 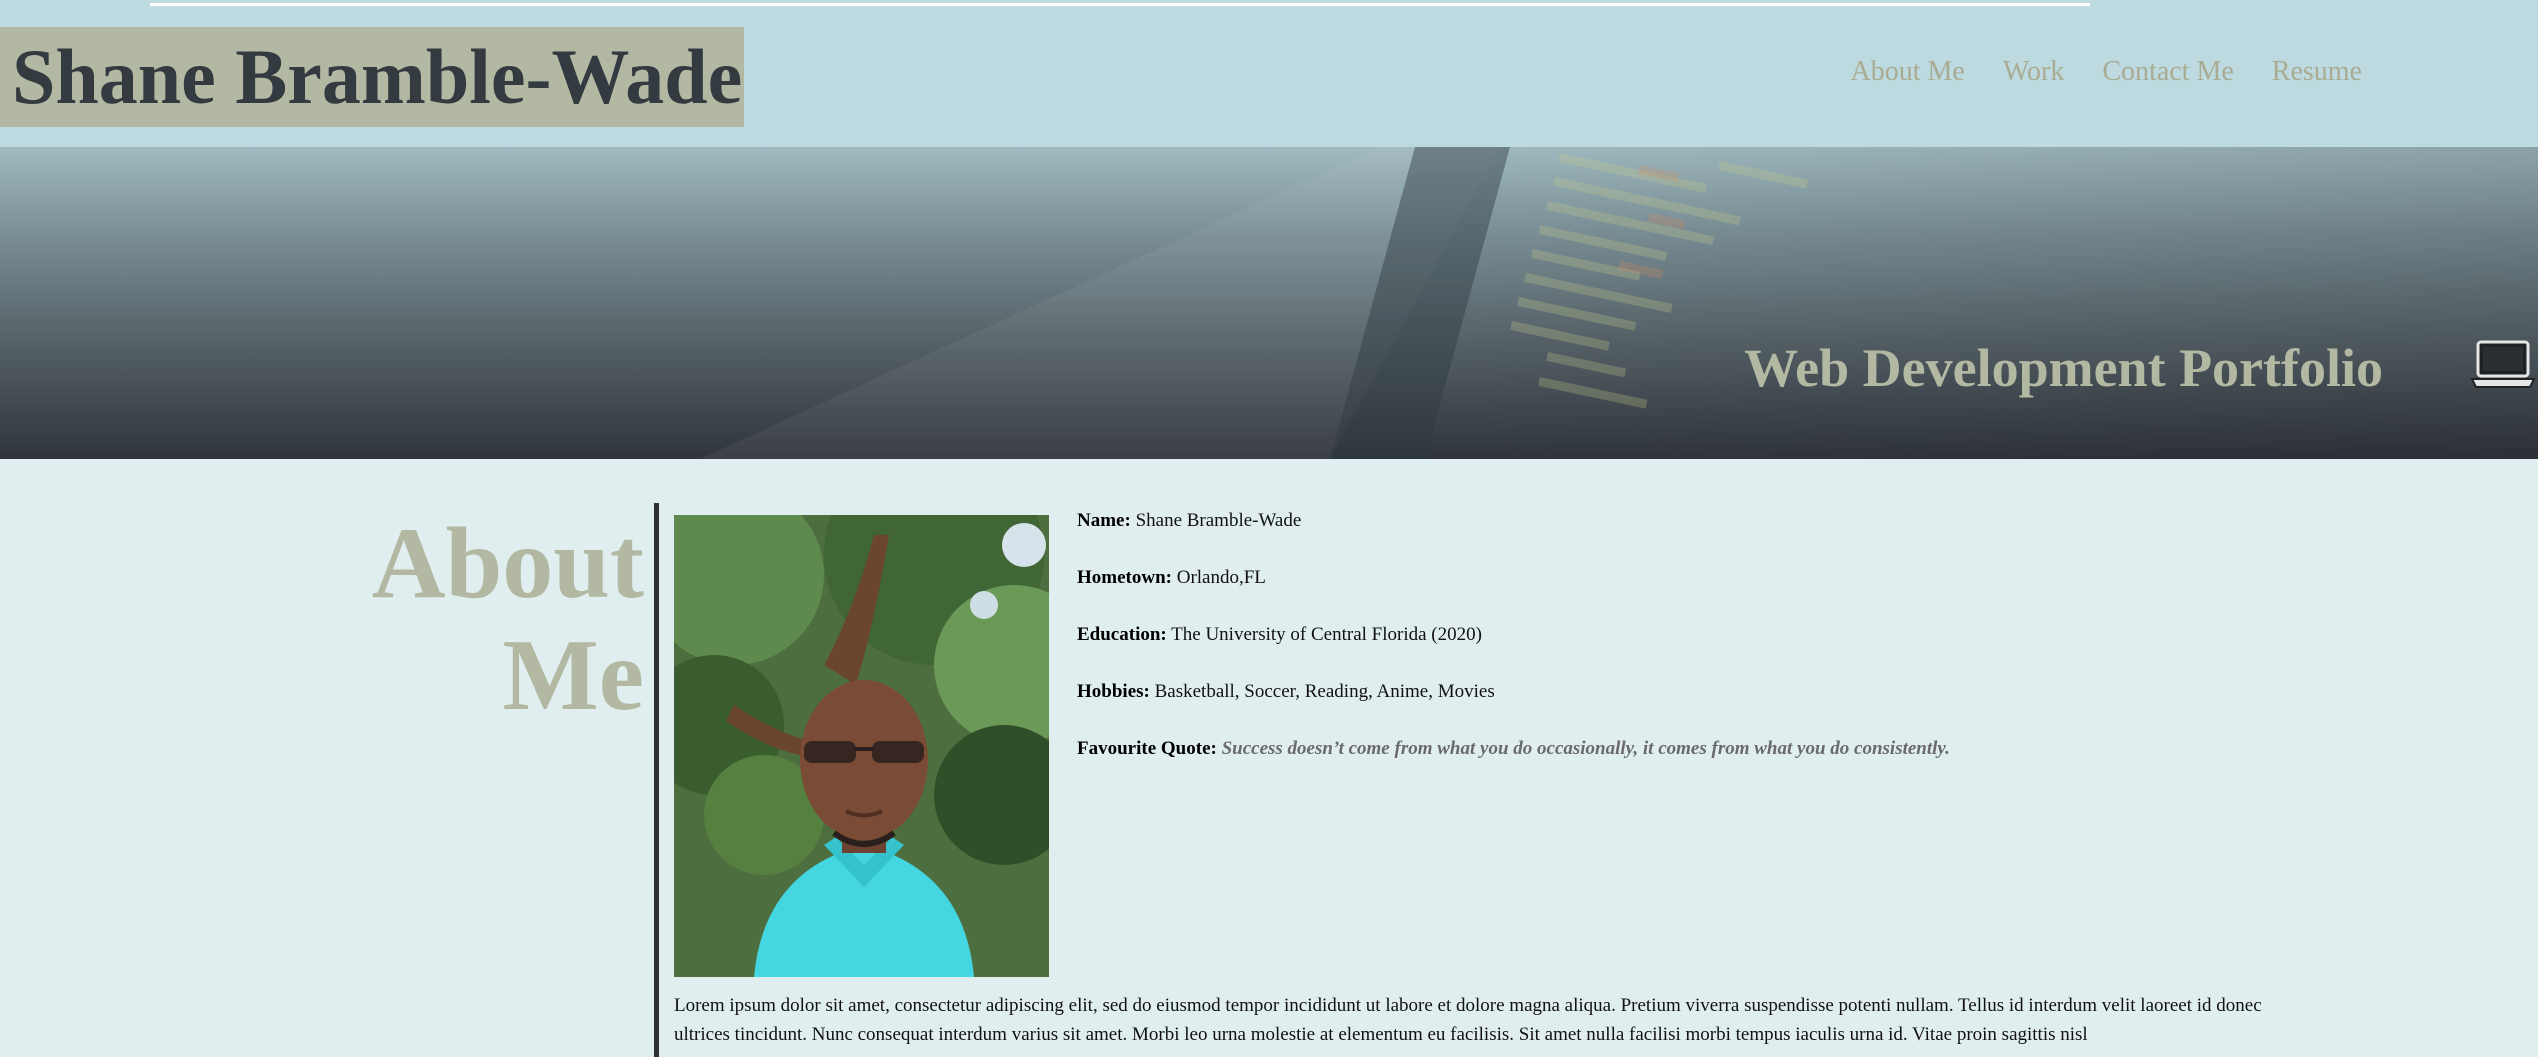 I want to click on name-label: Name:, so click(x=1104, y=520).